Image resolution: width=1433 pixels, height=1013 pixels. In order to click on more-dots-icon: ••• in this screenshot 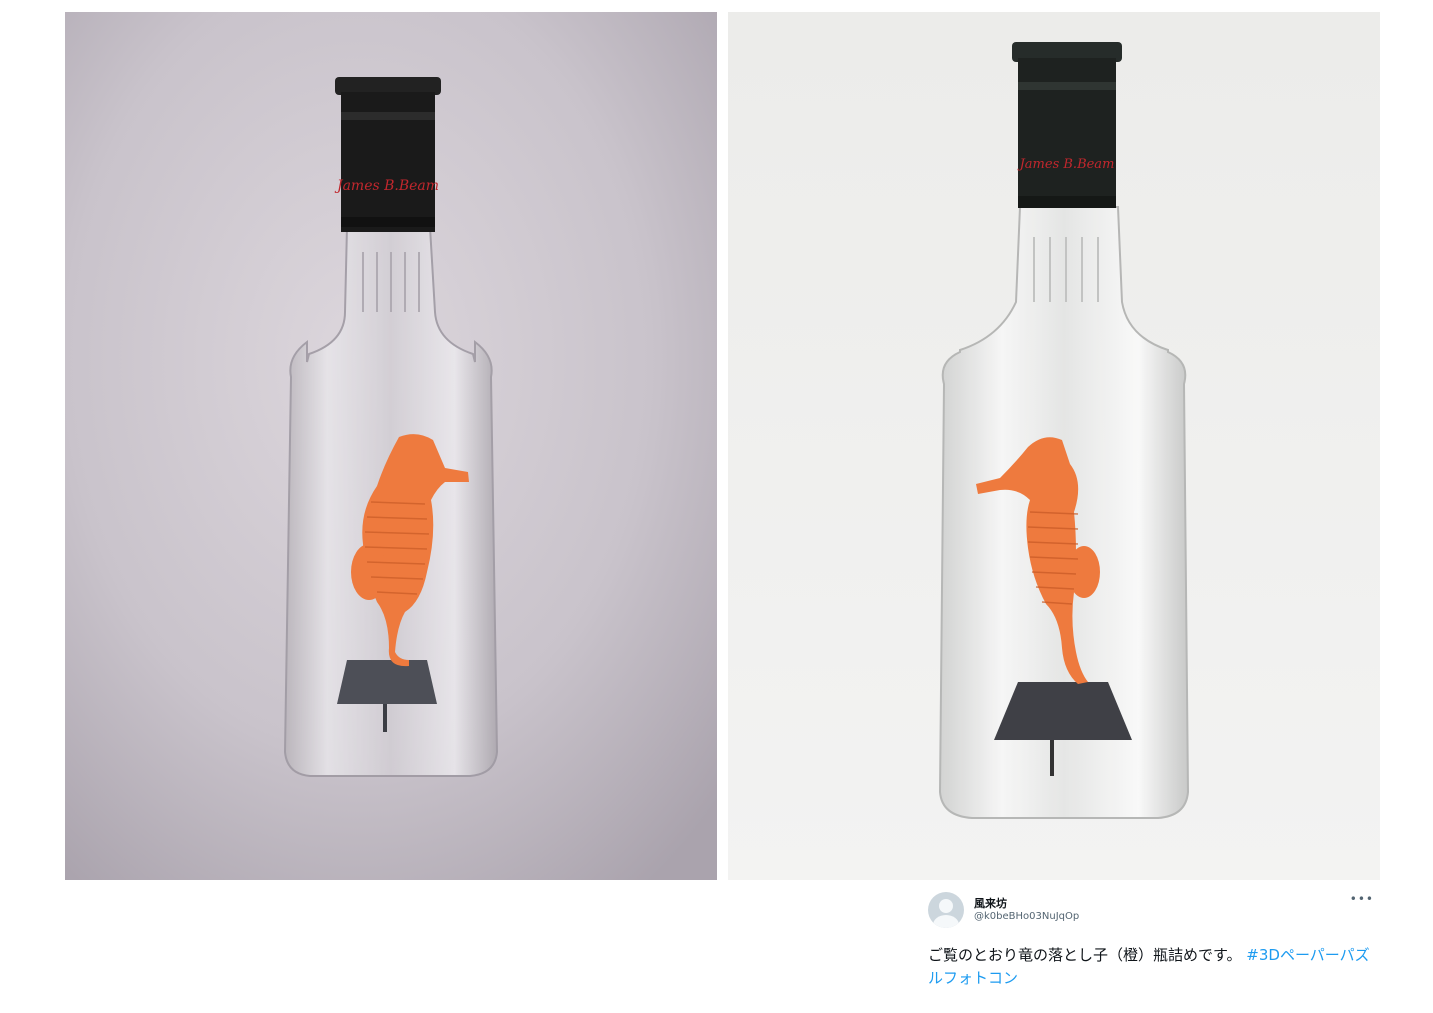, I will do `click(1362, 899)`.